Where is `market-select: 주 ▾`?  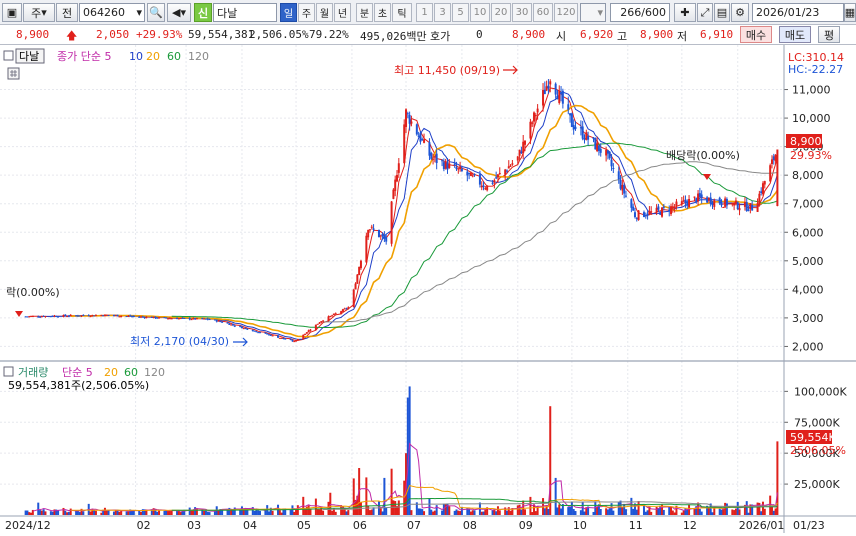
market-select: 주 ▾ is located at coordinates (39, 12).